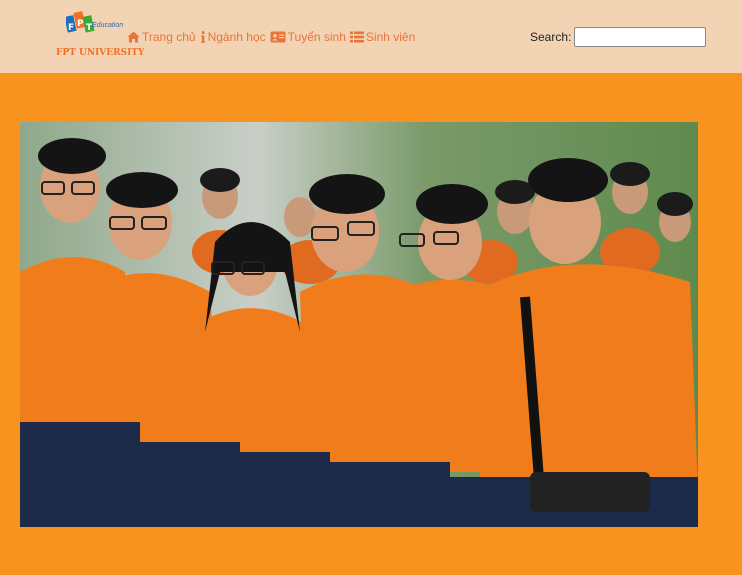  What do you see at coordinates (640, 37) in the screenshot?
I see `search-input` at bounding box center [640, 37].